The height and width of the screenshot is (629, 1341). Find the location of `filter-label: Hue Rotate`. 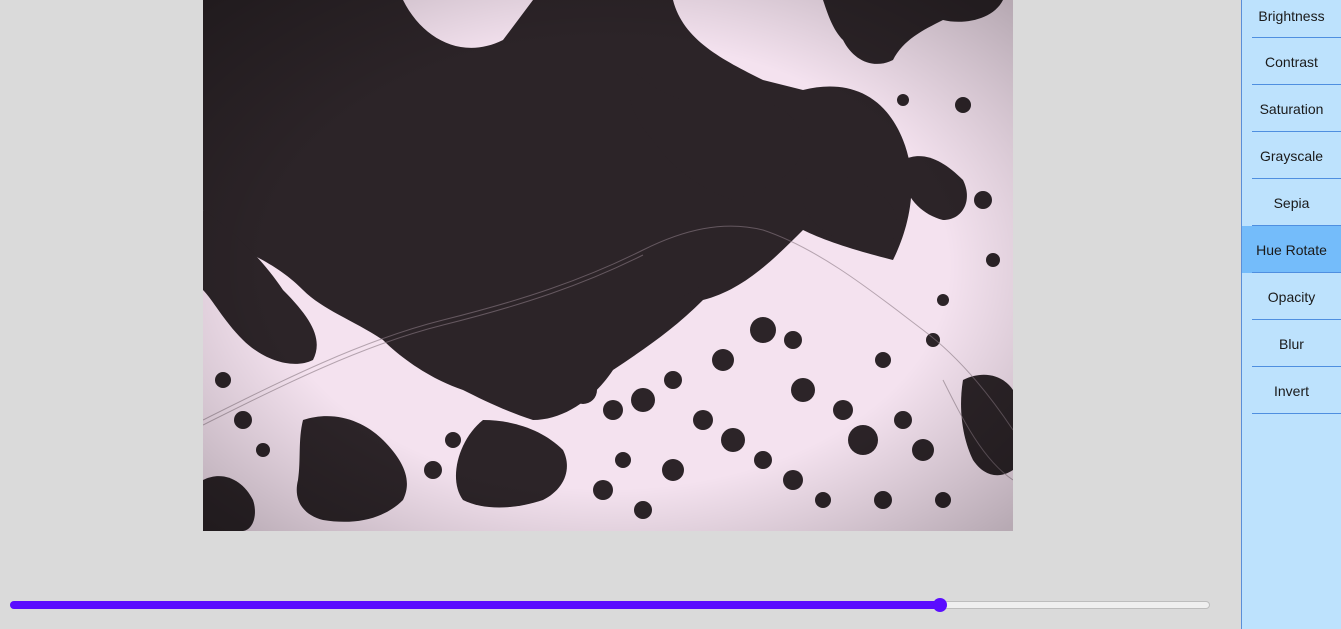

filter-label: Hue Rotate is located at coordinates (1291, 249).